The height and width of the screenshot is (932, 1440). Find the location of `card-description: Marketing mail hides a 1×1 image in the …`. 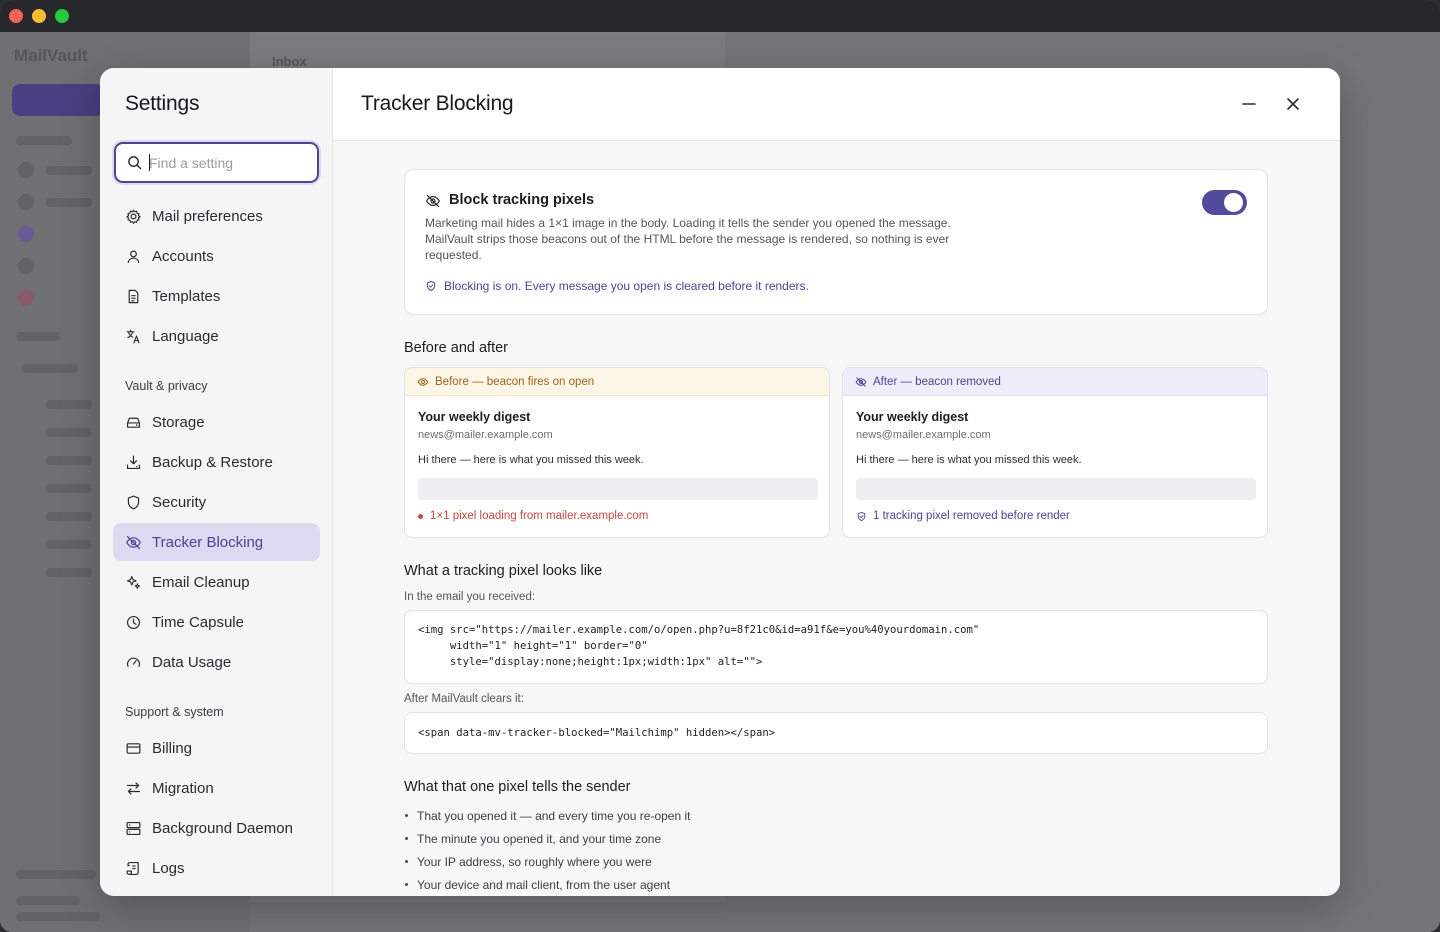

card-description: Marketing mail hides a 1×1 image in the … is located at coordinates (688, 239).